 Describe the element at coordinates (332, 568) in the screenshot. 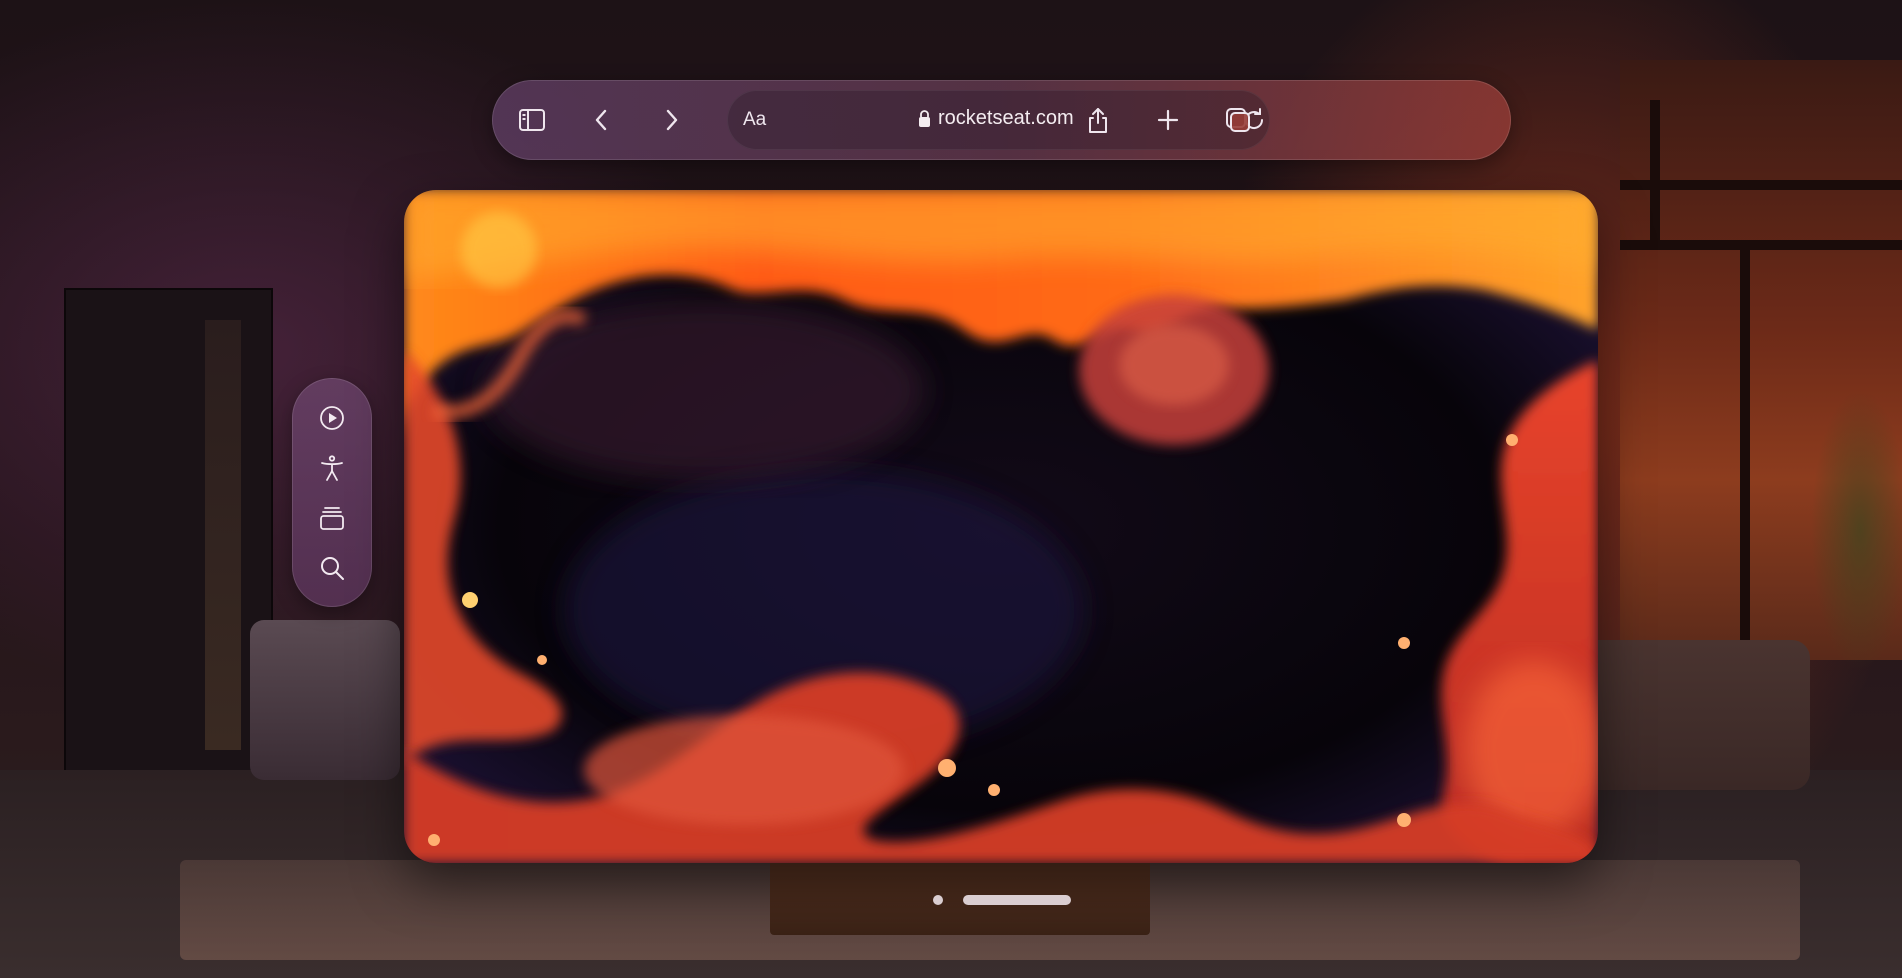

I see `search-icon` at that location.